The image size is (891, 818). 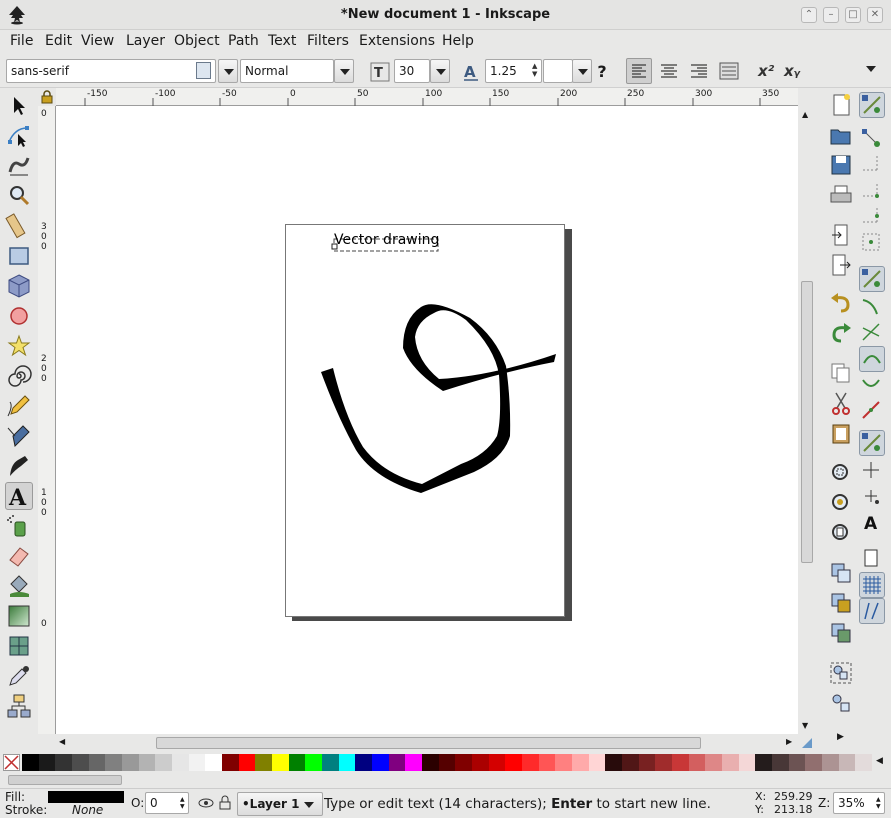 What do you see at coordinates (809, 15) in the screenshot?
I see `window-up-button: ⌃` at bounding box center [809, 15].